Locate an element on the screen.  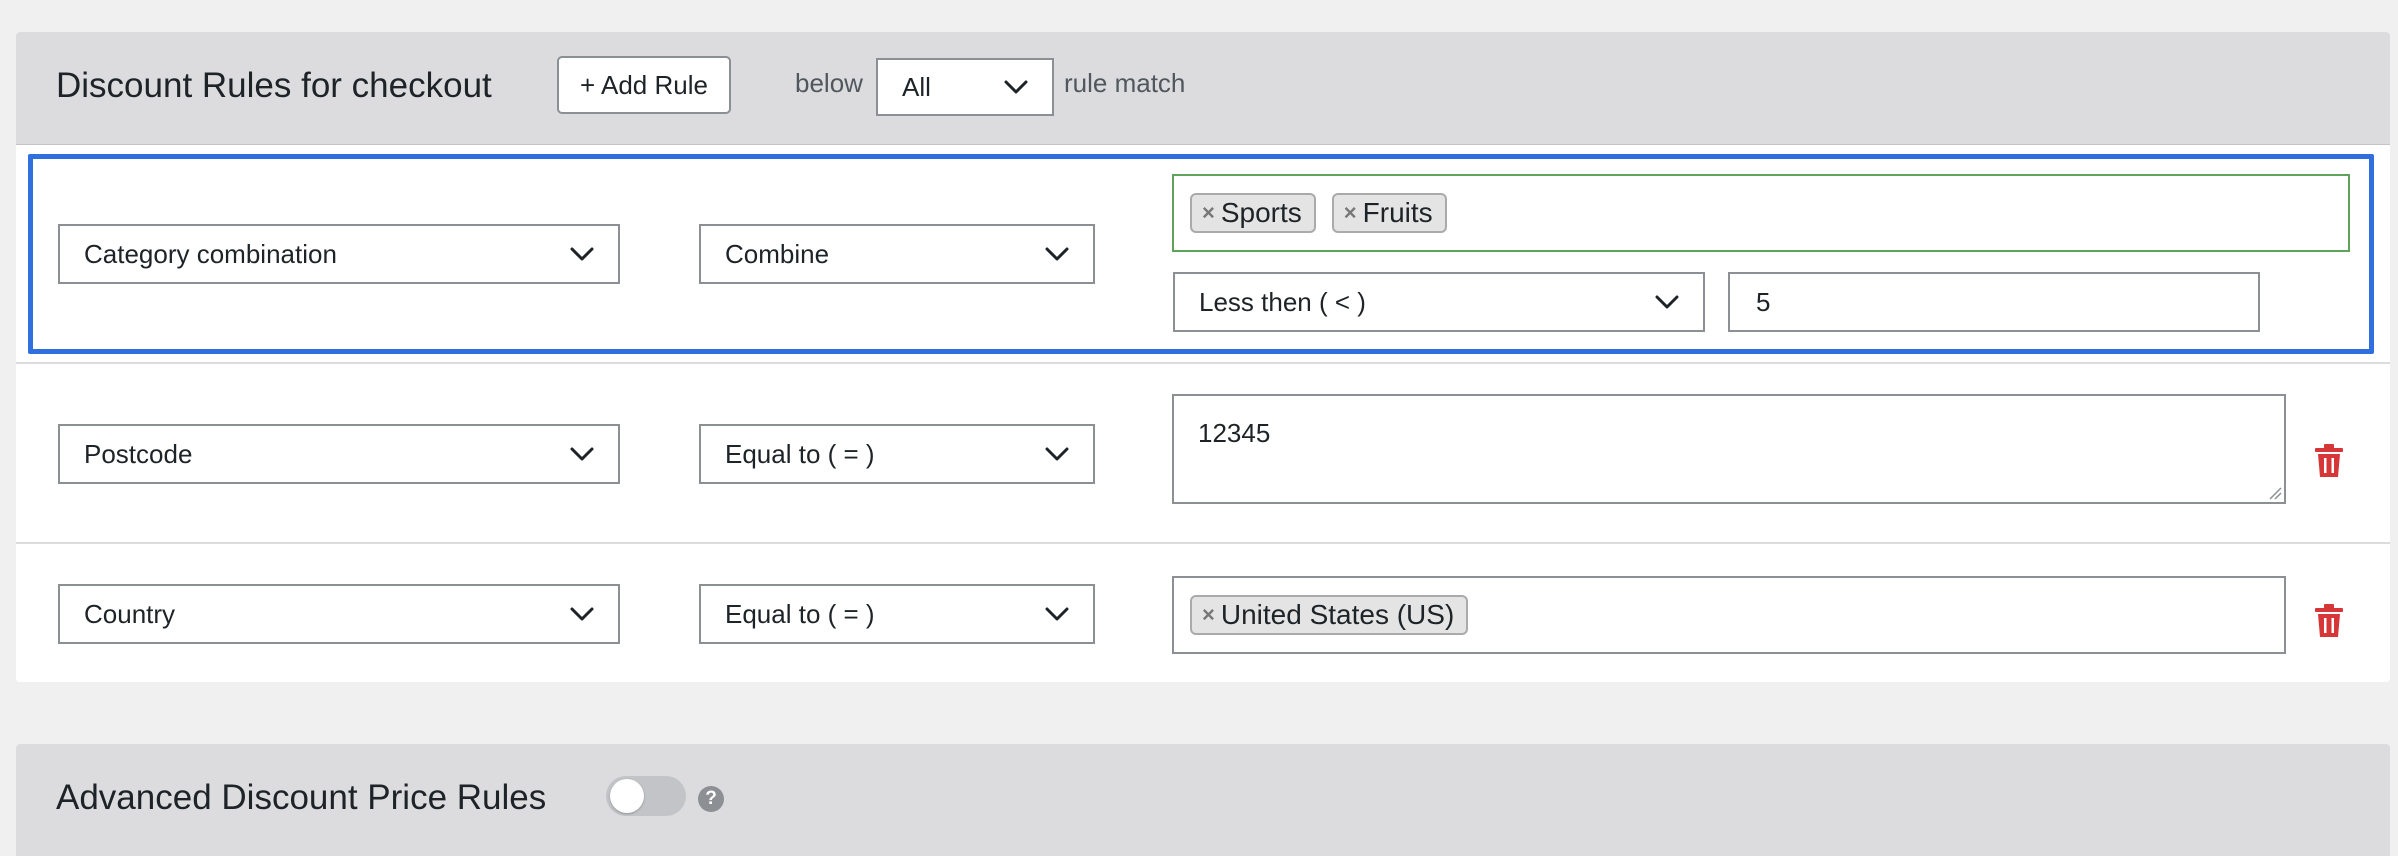
rule-1-quantity-input: 5 is located at coordinates (1994, 302).